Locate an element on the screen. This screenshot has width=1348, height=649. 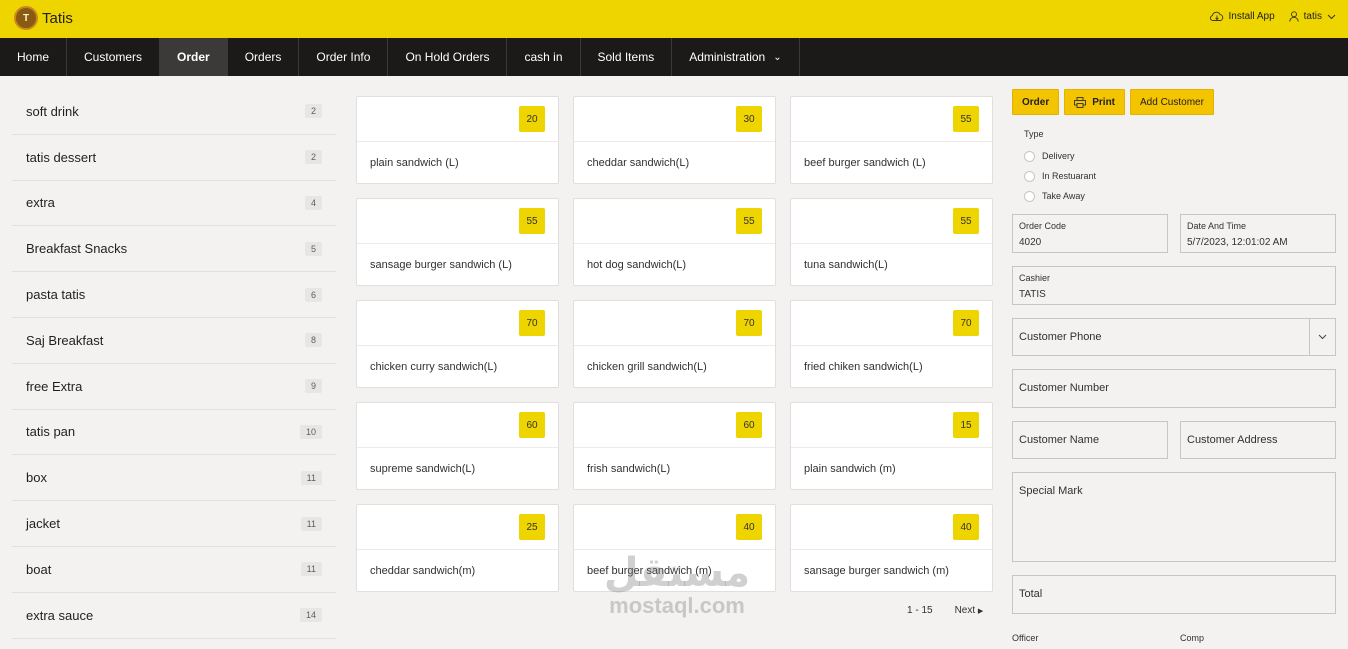
category-item: box 11 is located at coordinates (174, 478).